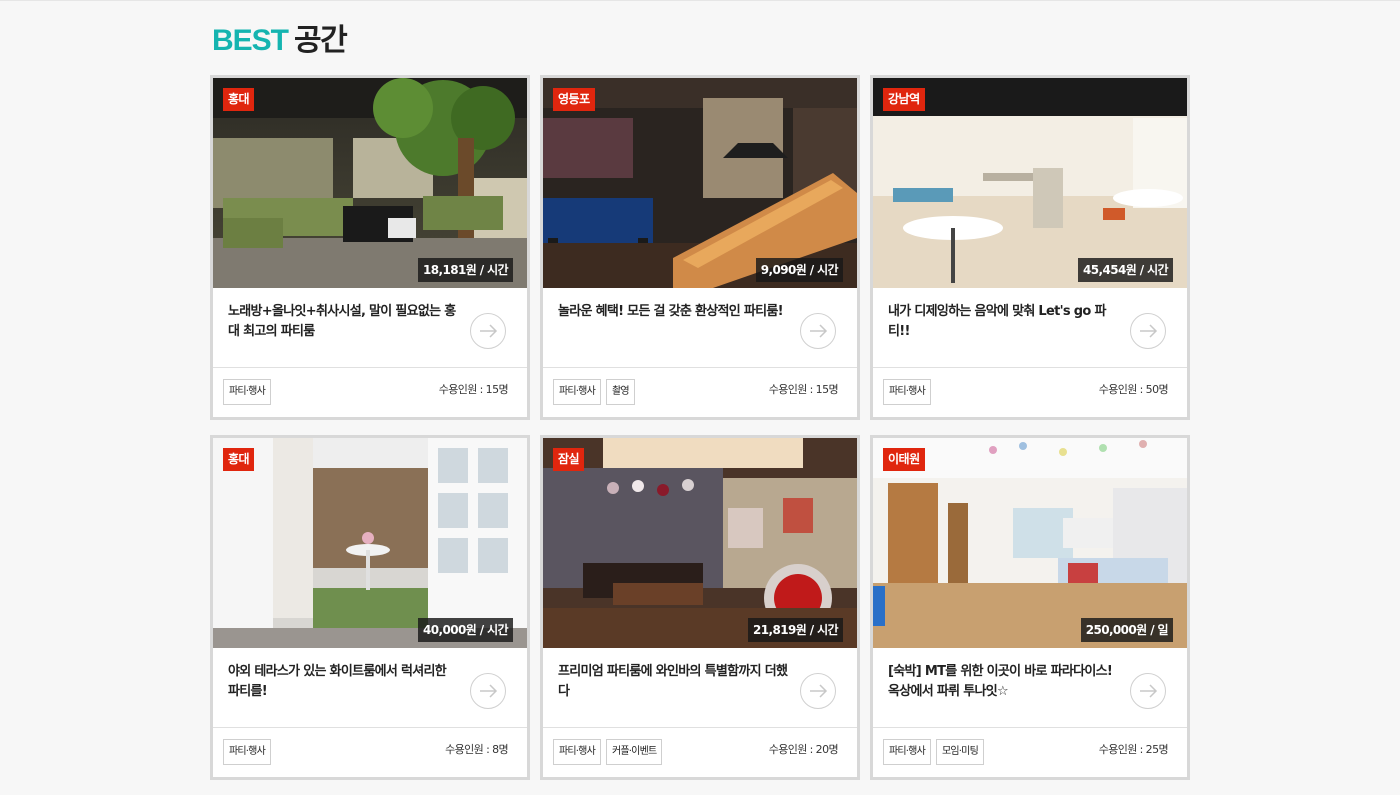 This screenshot has height=795, width=1400. What do you see at coordinates (477, 749) in the screenshot?
I see `capacity-text: 수용인원 : 8명` at bounding box center [477, 749].